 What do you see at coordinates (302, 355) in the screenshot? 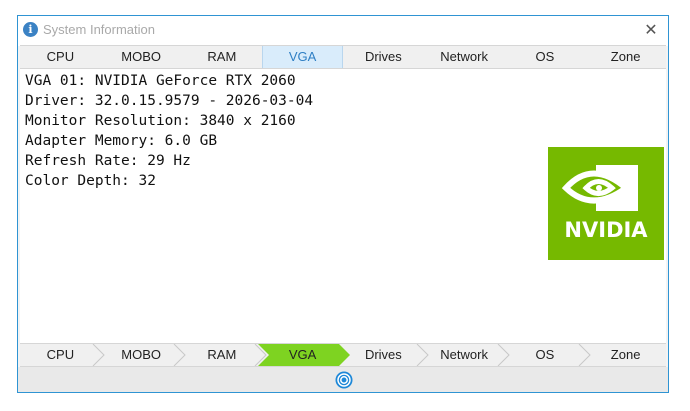
I see `step-vga: VGA` at bounding box center [302, 355].